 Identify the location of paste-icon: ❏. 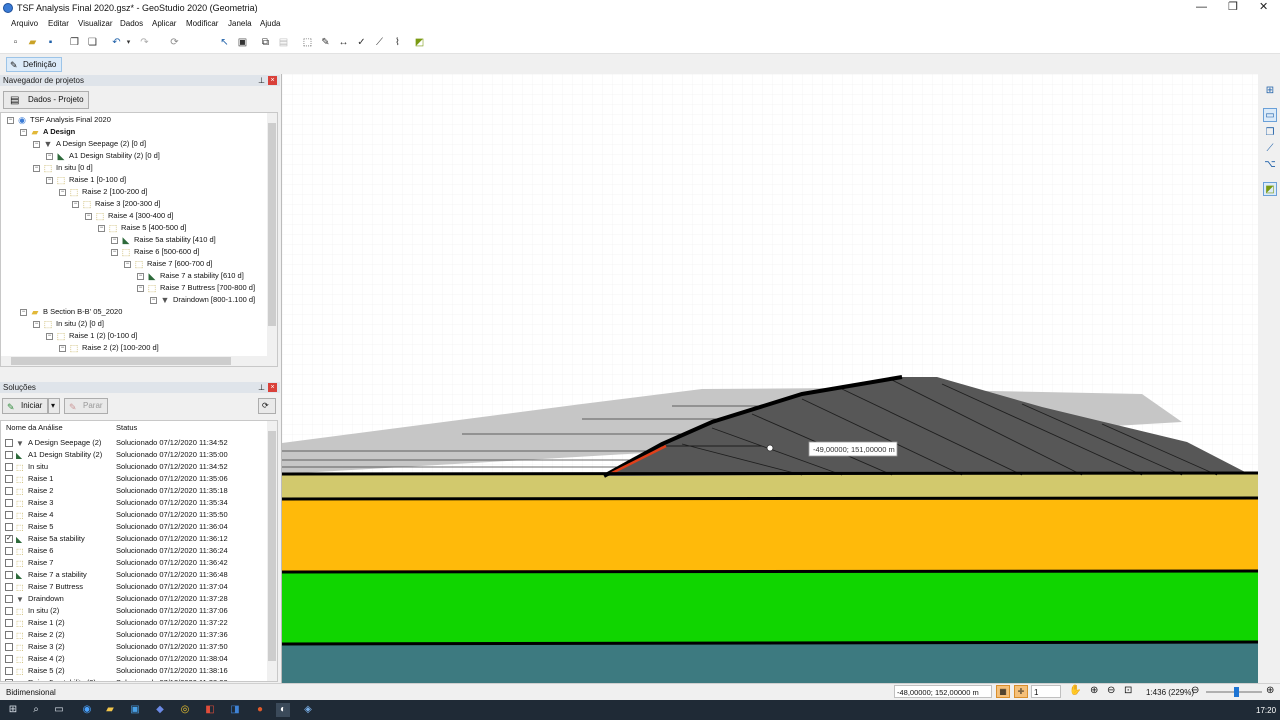
(92, 42).